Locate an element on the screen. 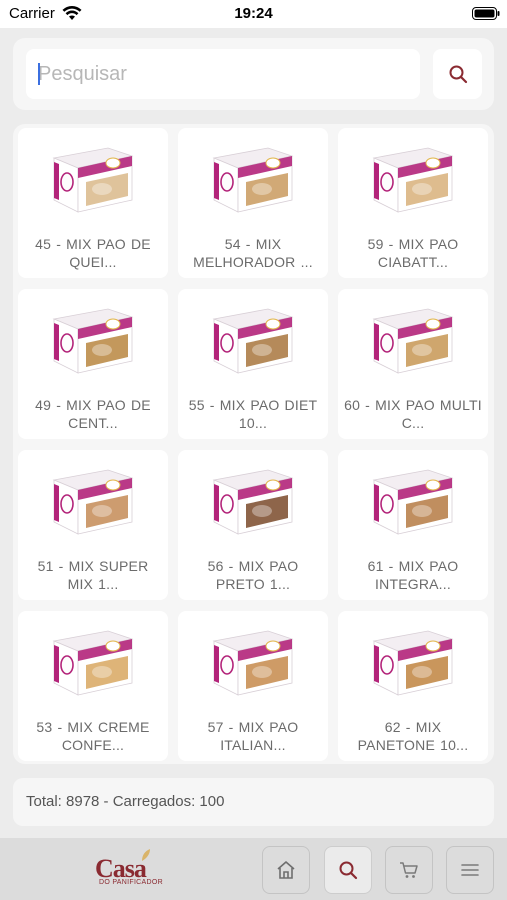 The width and height of the screenshot is (507, 900). search-button is located at coordinates (457, 74).